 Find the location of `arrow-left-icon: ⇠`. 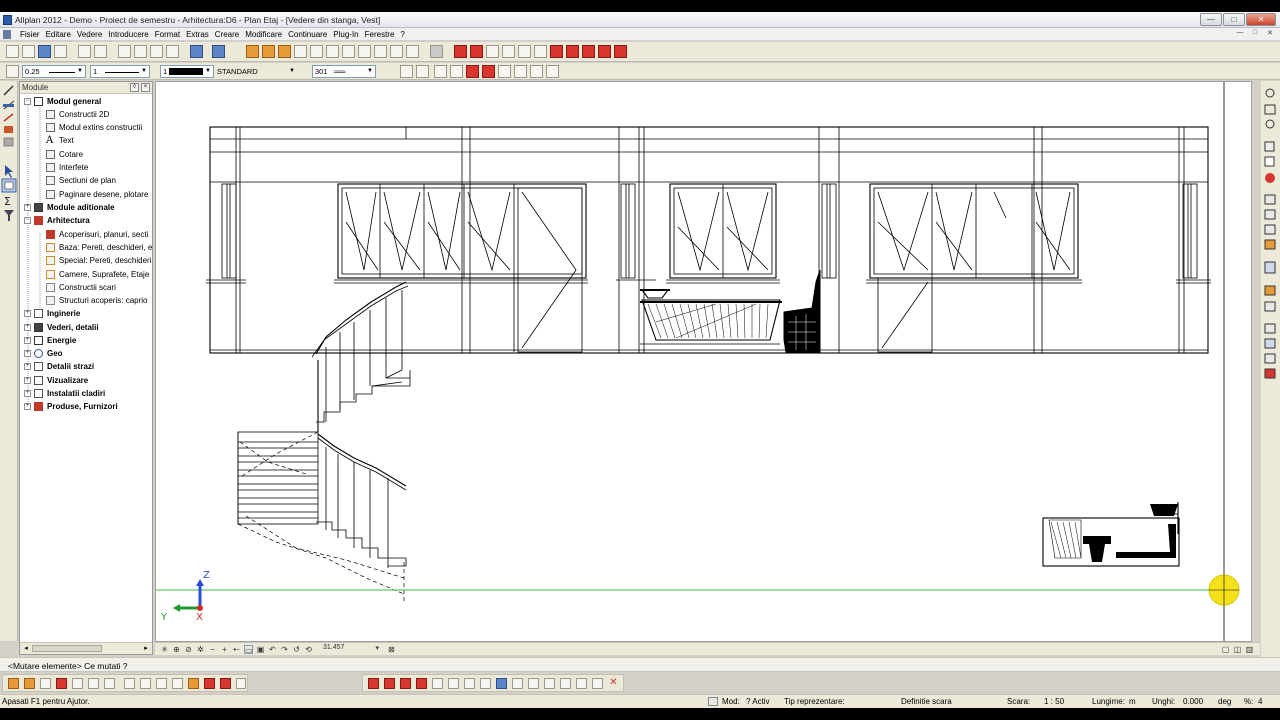

arrow-left-icon: ⇠ is located at coordinates (236, 649).